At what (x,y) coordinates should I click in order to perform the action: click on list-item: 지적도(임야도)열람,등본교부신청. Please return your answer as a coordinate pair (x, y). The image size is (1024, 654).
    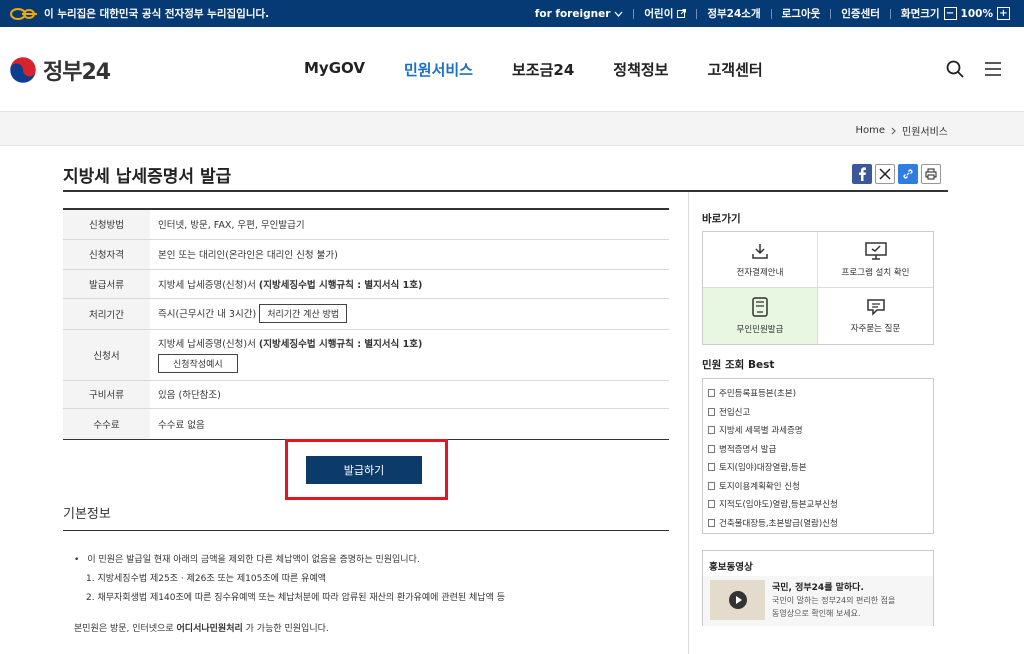
    Looking at the image, I should click on (820, 504).